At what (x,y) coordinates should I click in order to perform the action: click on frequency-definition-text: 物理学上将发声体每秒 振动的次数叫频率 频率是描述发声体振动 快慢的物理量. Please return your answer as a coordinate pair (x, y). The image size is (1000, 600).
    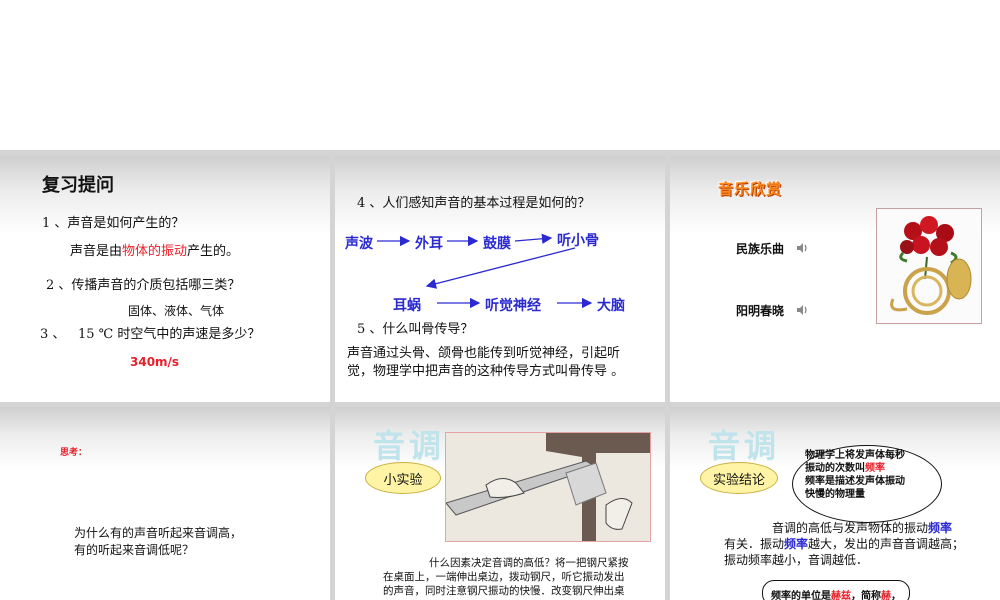
    Looking at the image, I should click on (855, 475).